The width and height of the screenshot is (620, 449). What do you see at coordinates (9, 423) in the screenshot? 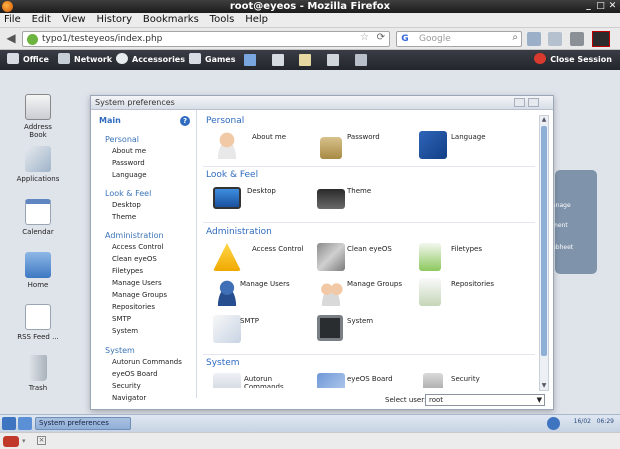
I see `show-desktop-icon` at bounding box center [9, 423].